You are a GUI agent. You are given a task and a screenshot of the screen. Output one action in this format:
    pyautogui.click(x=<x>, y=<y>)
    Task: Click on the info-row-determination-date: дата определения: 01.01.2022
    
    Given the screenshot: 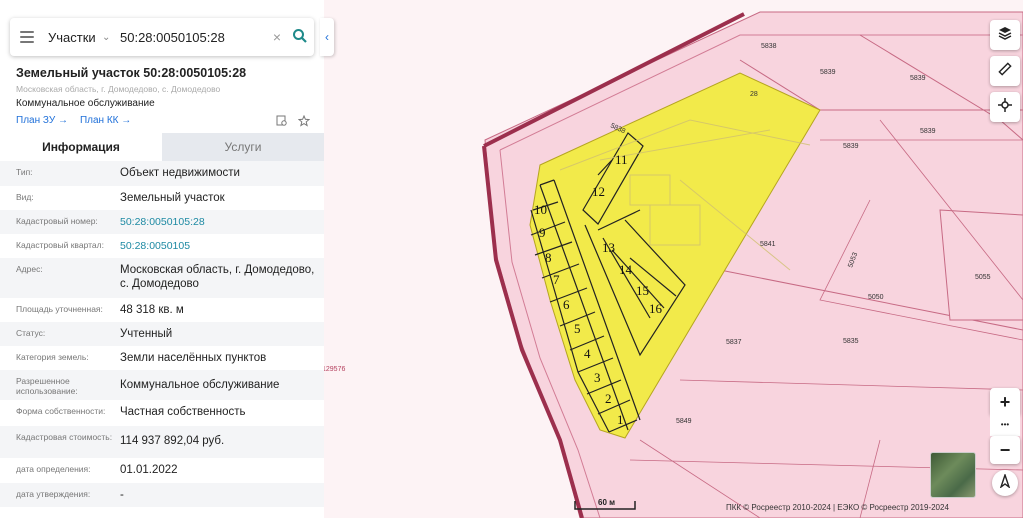 What is the action you would take?
    pyautogui.click(x=162, y=470)
    